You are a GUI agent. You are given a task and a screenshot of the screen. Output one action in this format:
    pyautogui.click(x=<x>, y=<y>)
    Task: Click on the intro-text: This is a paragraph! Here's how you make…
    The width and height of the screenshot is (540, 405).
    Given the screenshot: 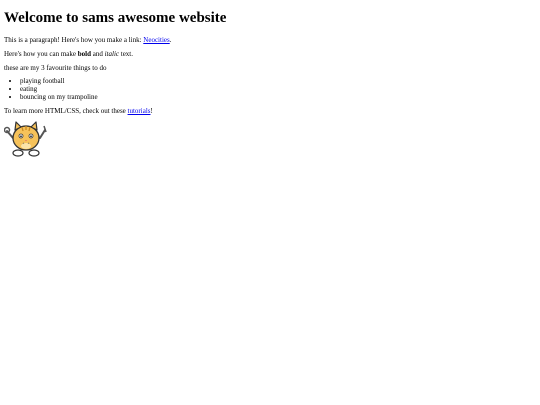 What is the action you would take?
    pyautogui.click(x=74, y=40)
    